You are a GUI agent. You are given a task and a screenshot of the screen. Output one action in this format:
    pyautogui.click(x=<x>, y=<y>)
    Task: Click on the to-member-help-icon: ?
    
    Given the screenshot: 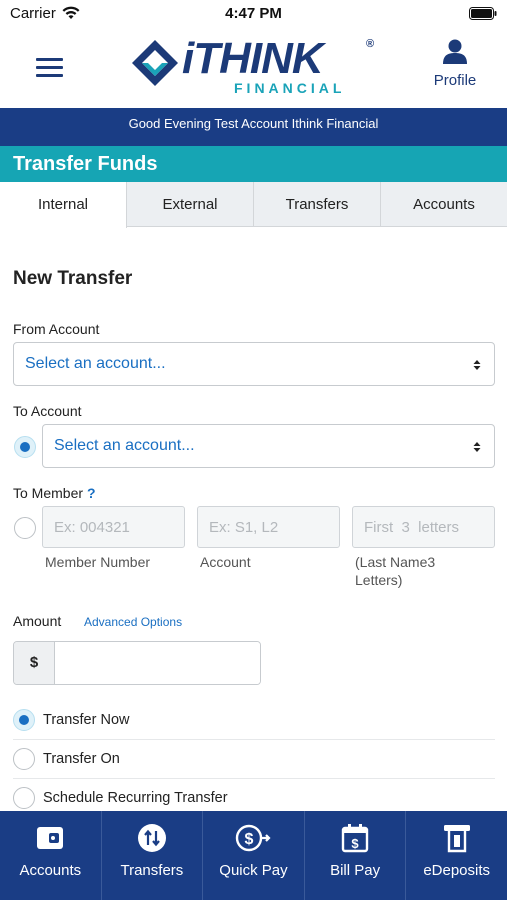 What is the action you would take?
    pyautogui.click(x=91, y=493)
    